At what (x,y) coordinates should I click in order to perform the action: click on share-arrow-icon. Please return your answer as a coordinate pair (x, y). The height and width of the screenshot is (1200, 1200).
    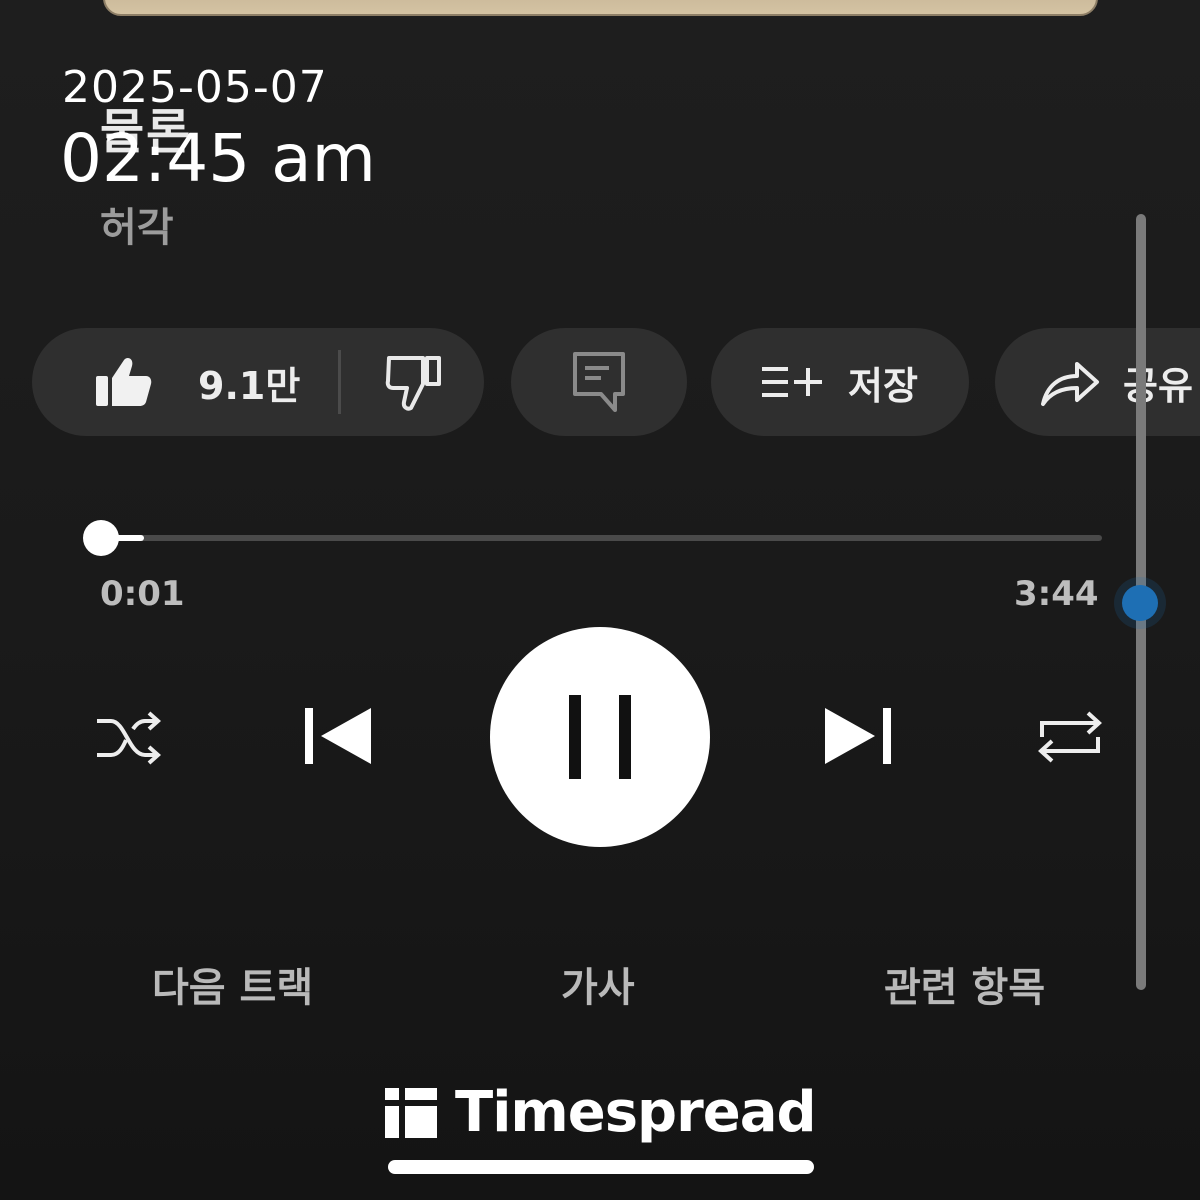
    Looking at the image, I should click on (1070, 384).